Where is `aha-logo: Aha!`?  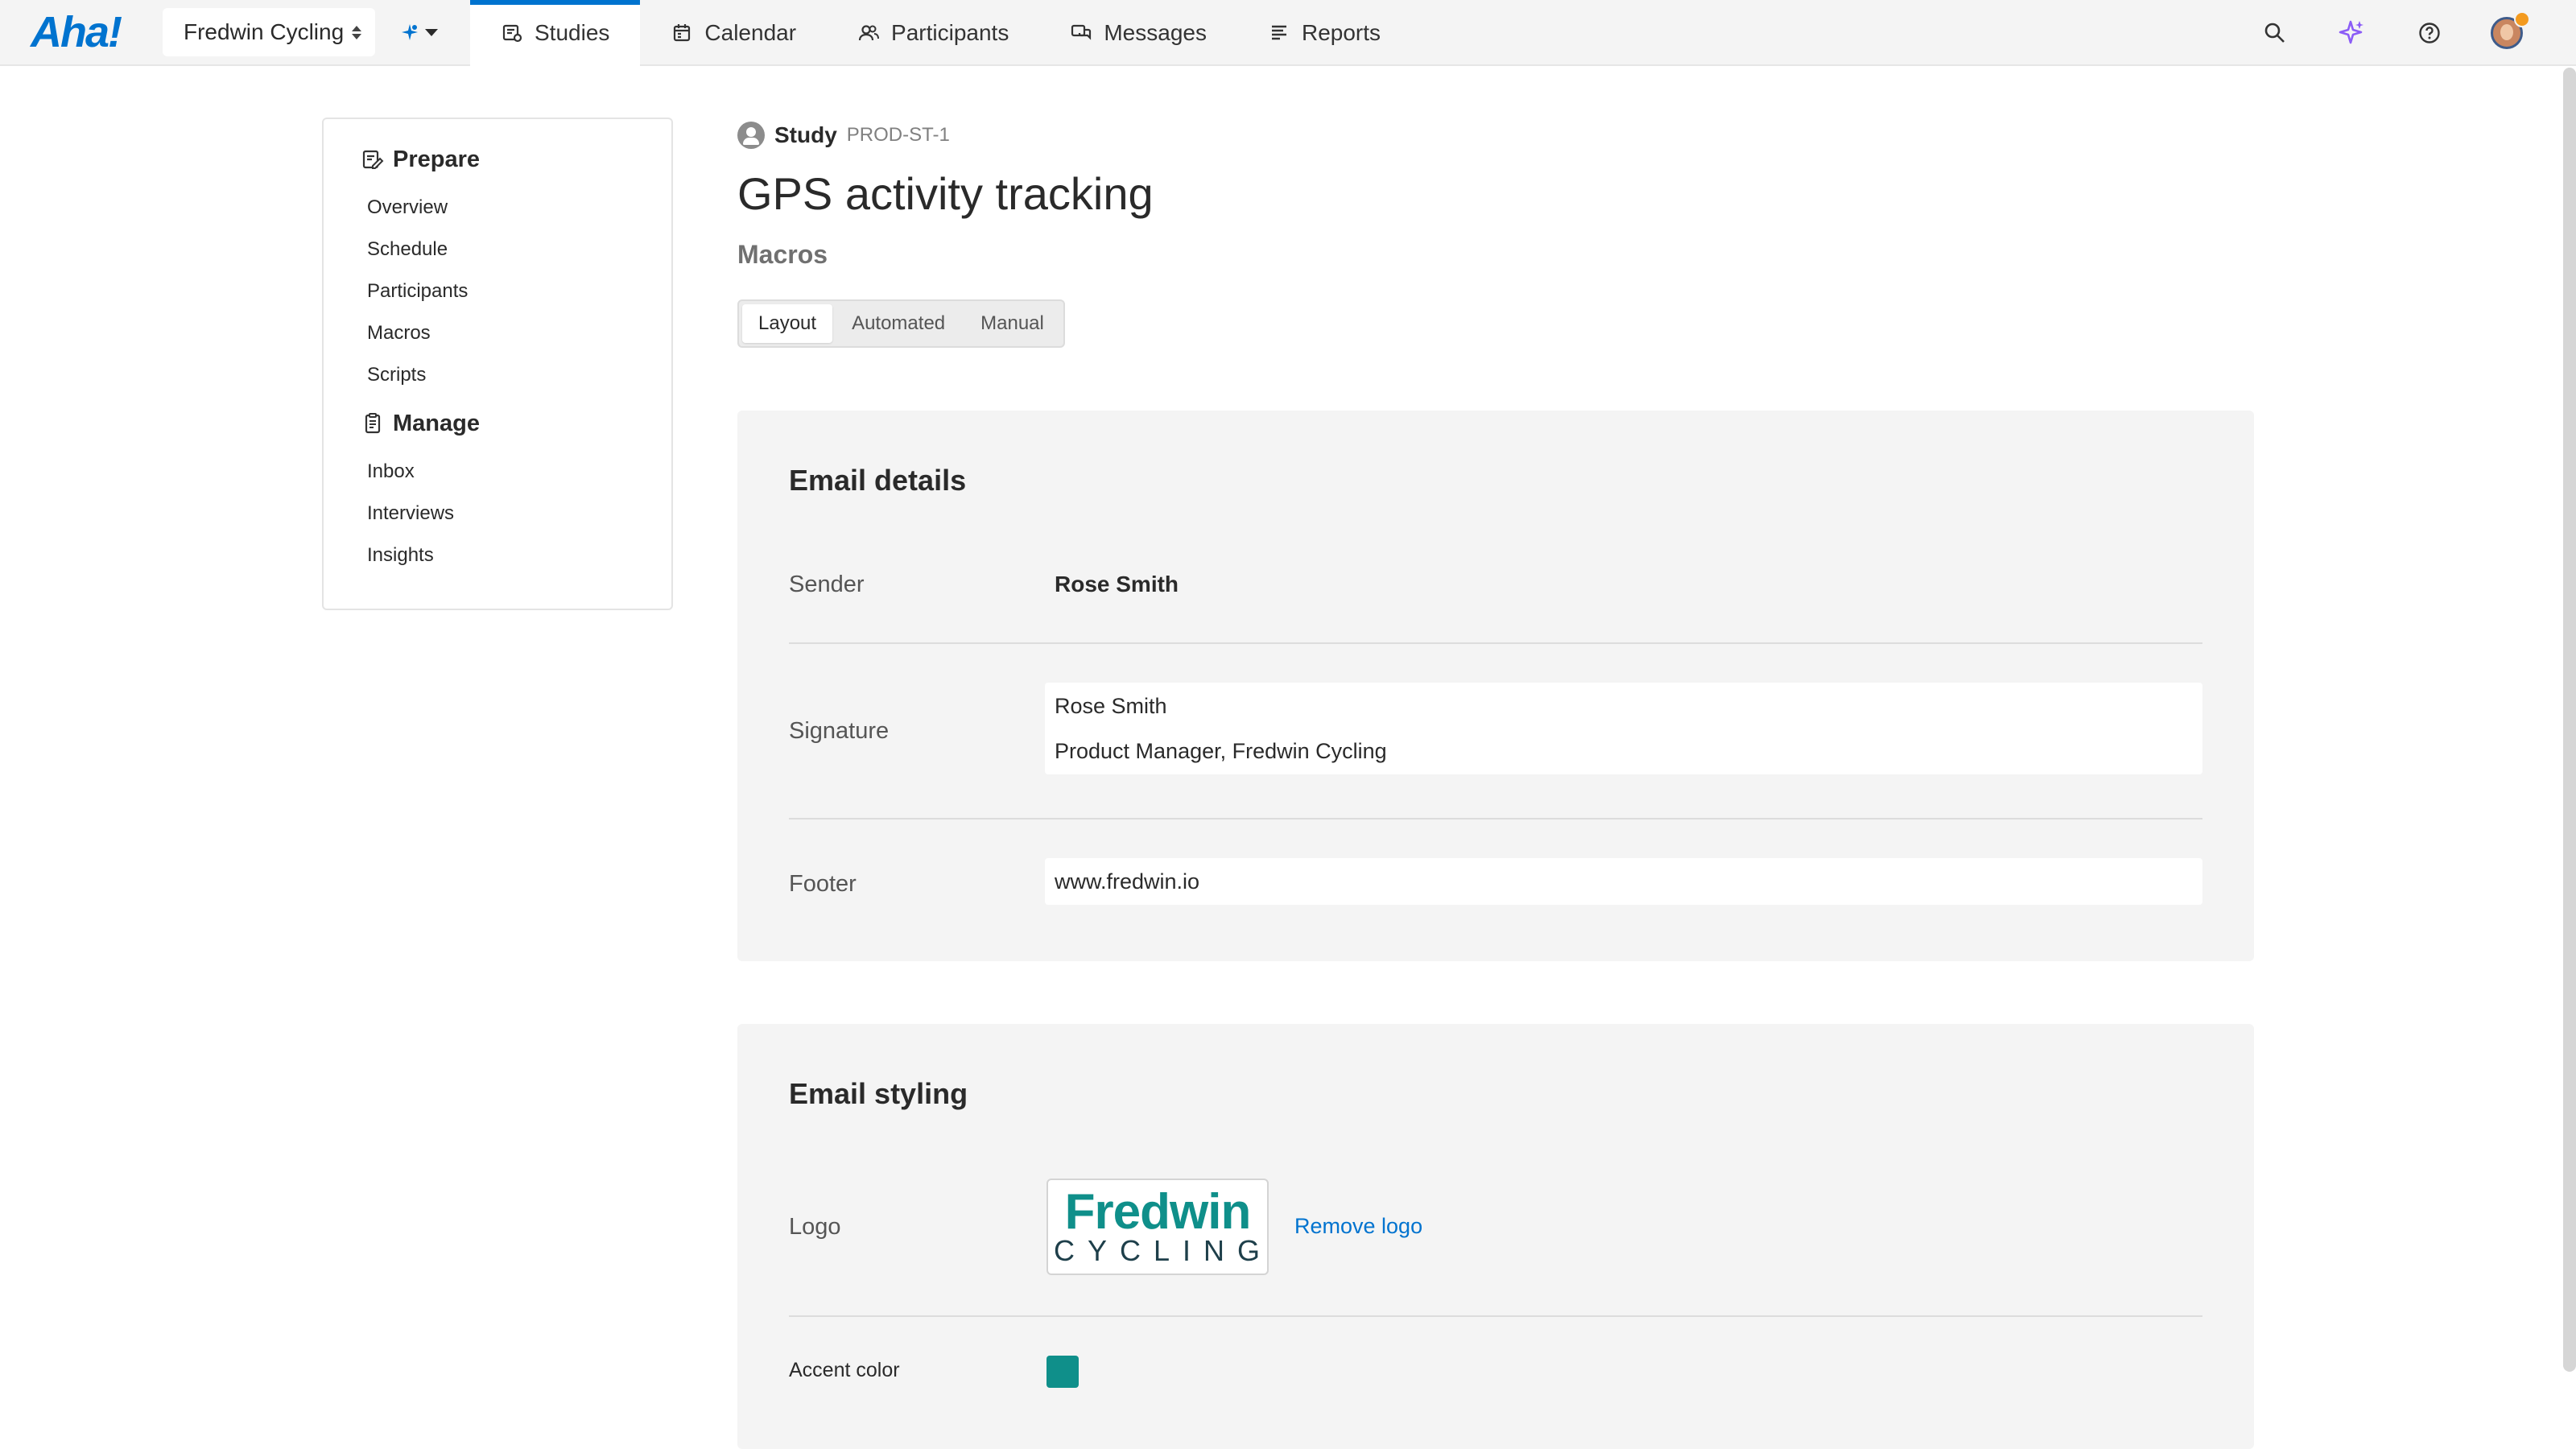
aha-logo: Aha! is located at coordinates (76, 32).